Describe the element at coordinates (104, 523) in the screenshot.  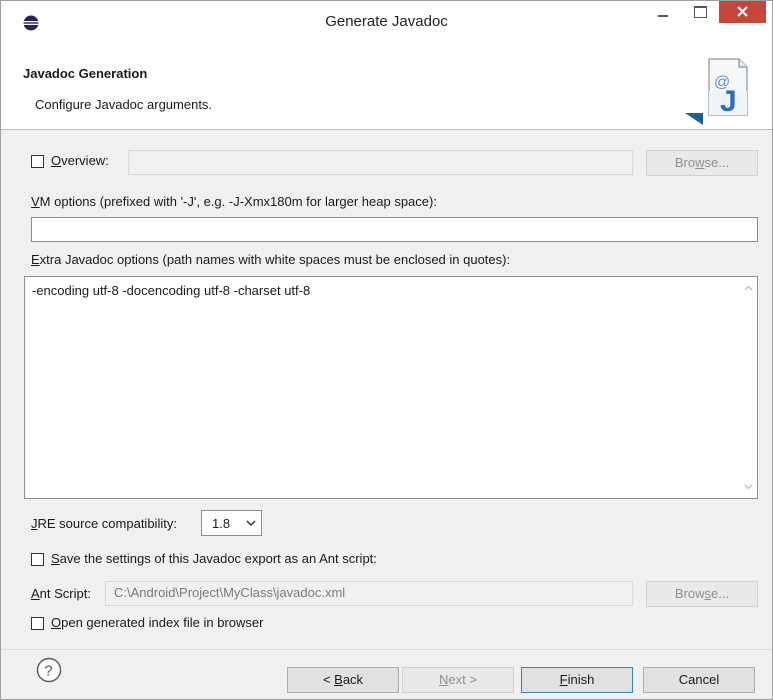
I see `jre-compatibility-label: JRE source compatibility:` at that location.